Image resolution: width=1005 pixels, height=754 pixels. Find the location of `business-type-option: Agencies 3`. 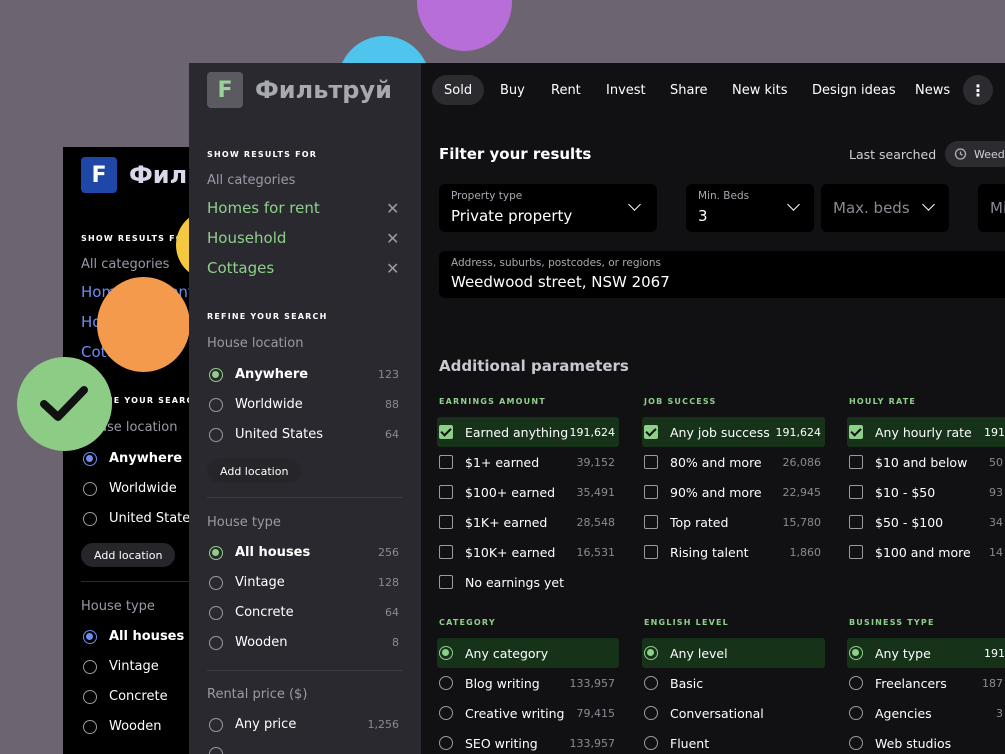

business-type-option: Agencies 3 is located at coordinates (926, 713).